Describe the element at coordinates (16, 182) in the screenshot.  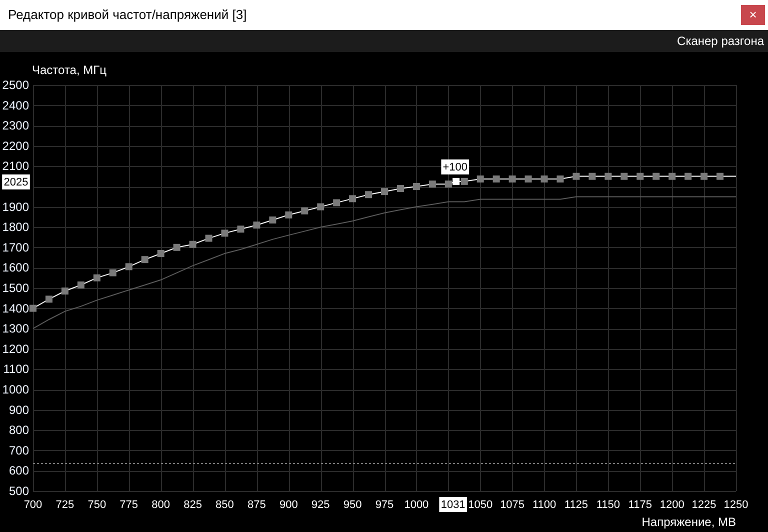
I see `cursor-value-label: 2025` at that location.